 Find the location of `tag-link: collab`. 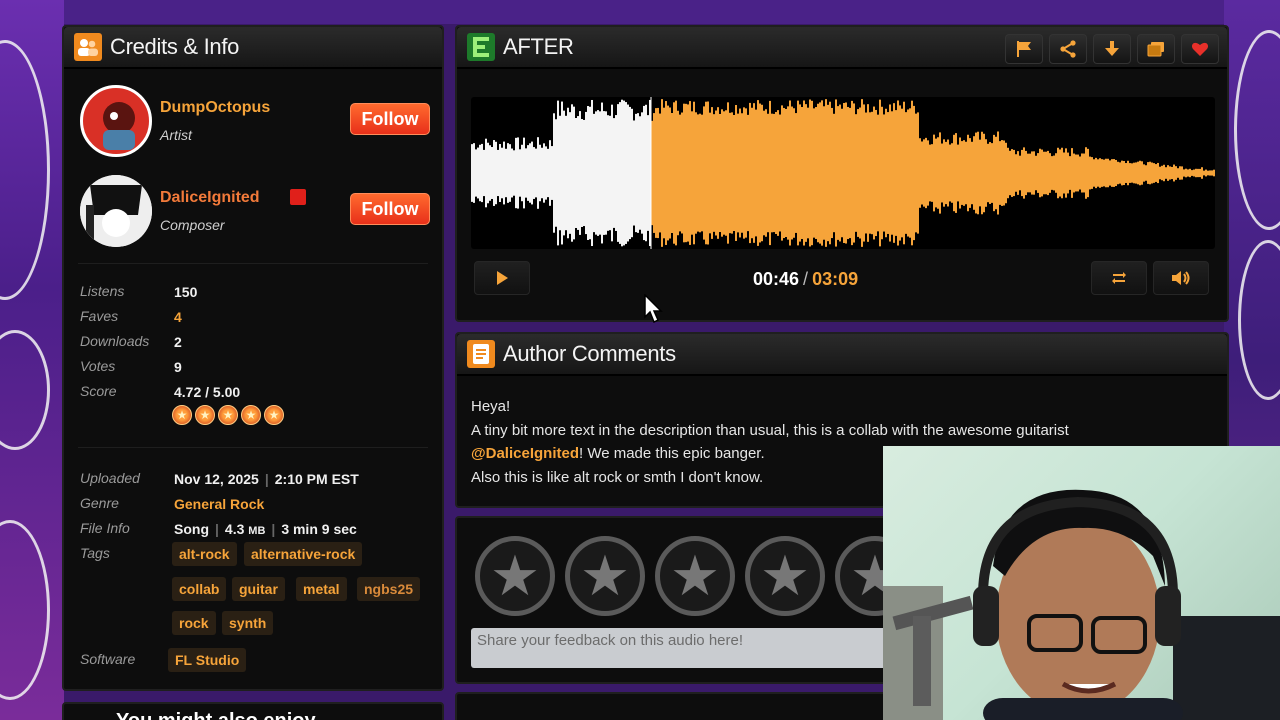

tag-link: collab is located at coordinates (199, 589).